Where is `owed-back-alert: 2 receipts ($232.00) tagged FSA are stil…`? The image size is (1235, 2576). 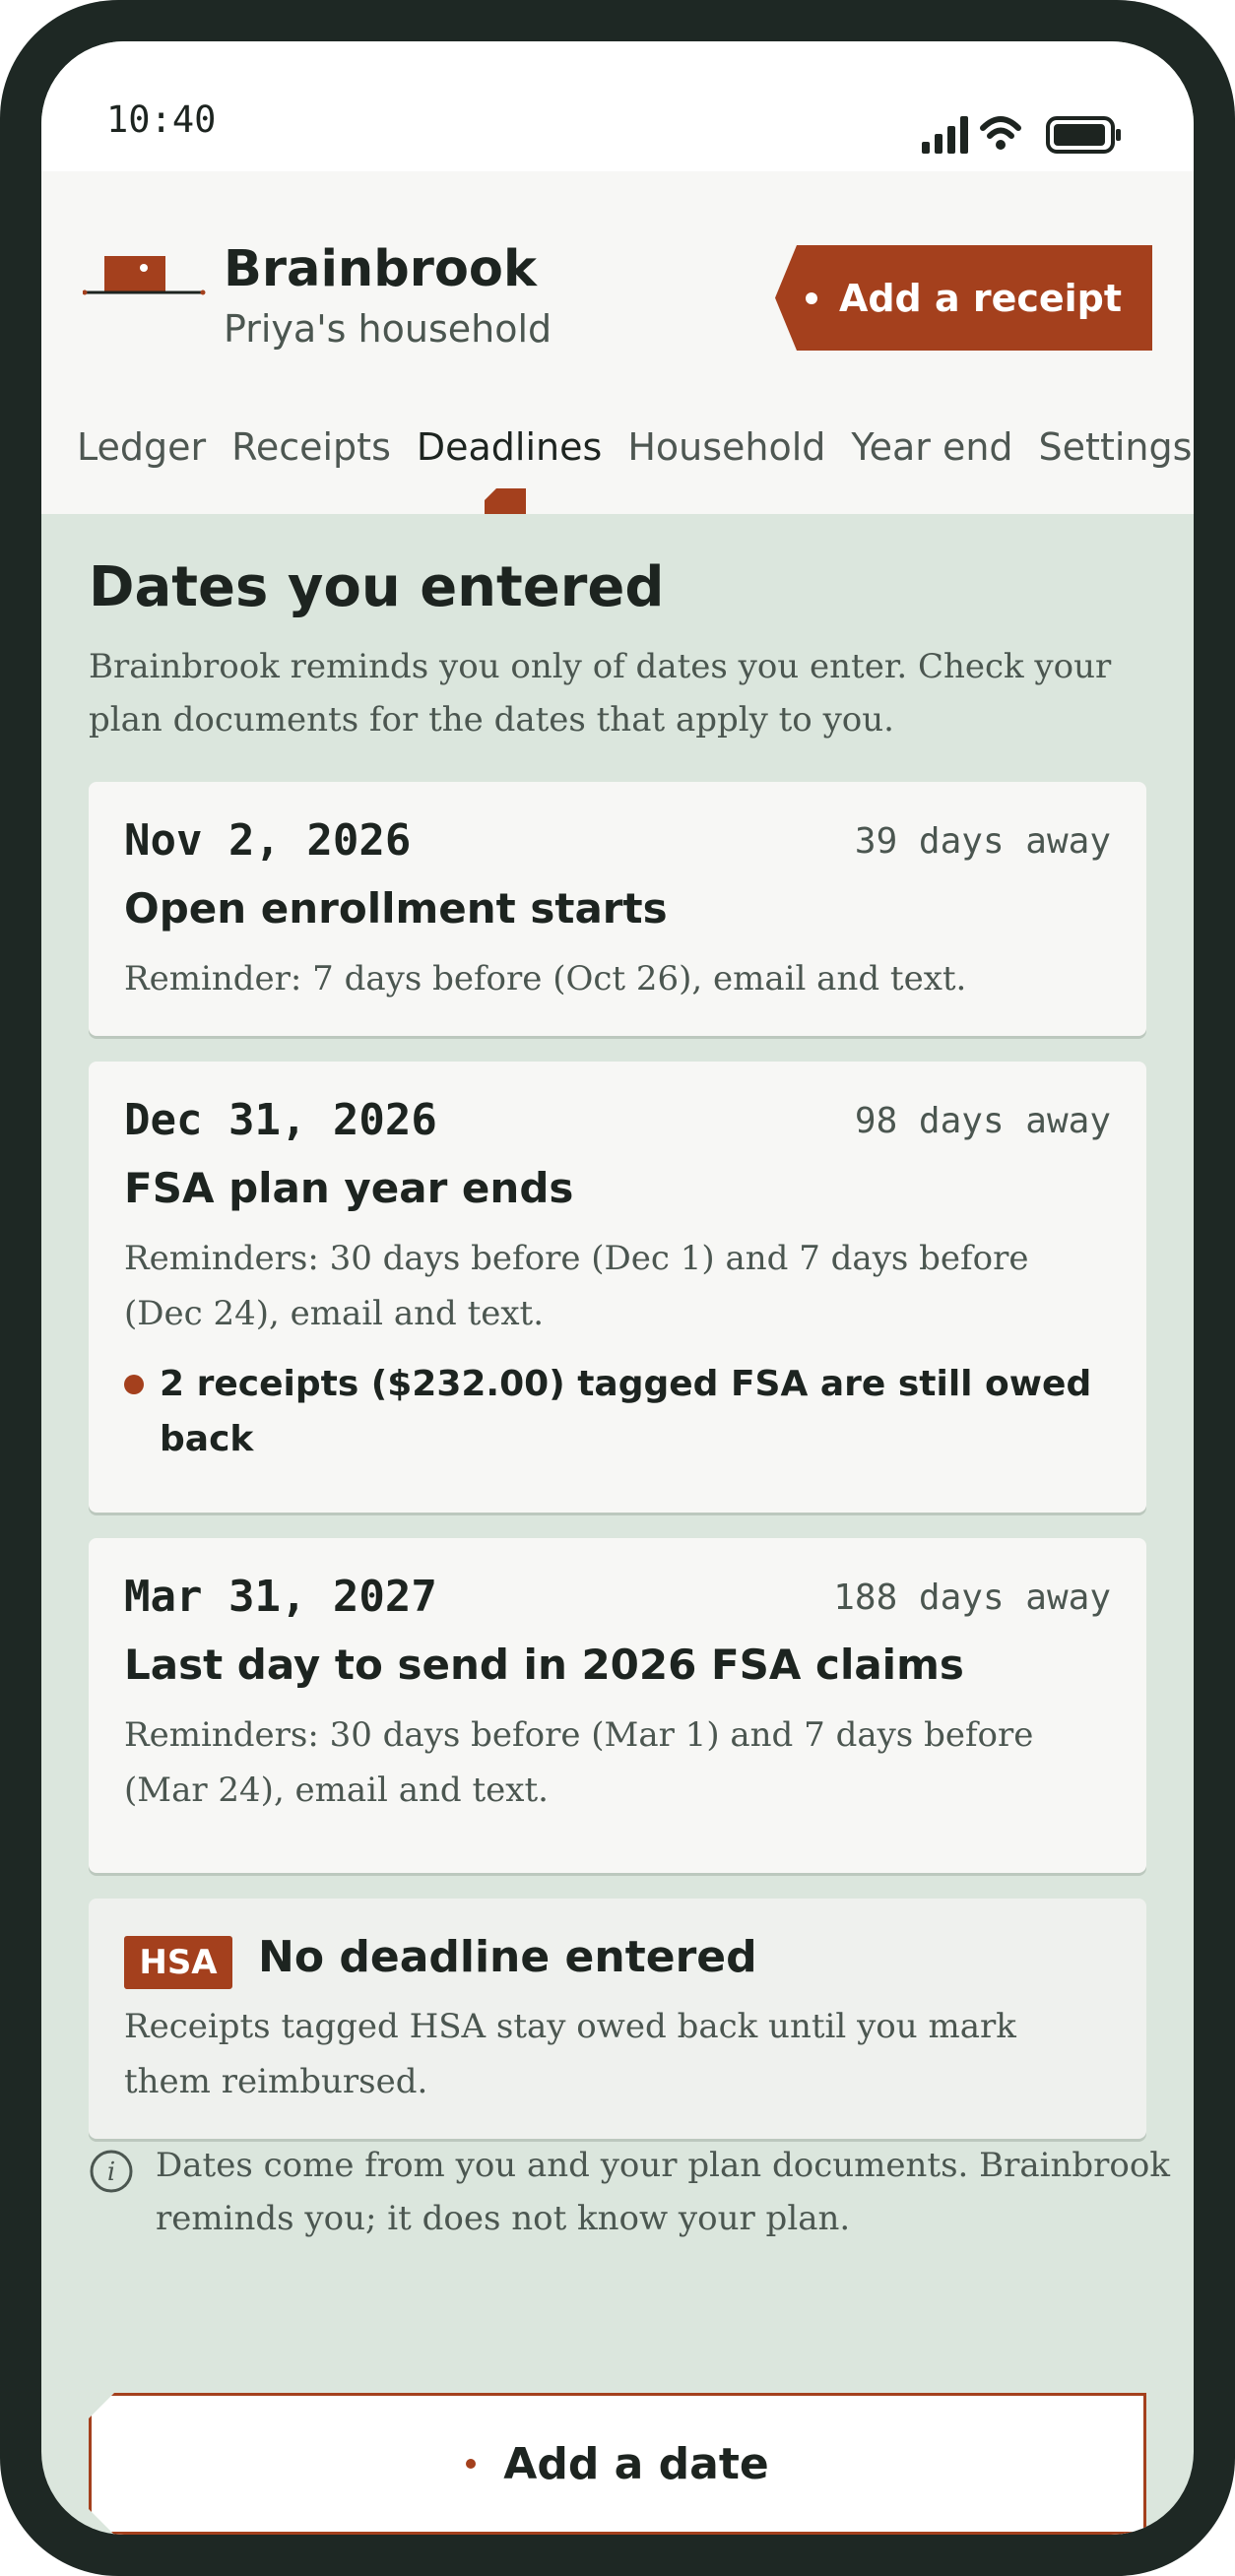
owed-back-alert: 2 receipts ($232.00) tagged FSA are stil… is located at coordinates (626, 1411).